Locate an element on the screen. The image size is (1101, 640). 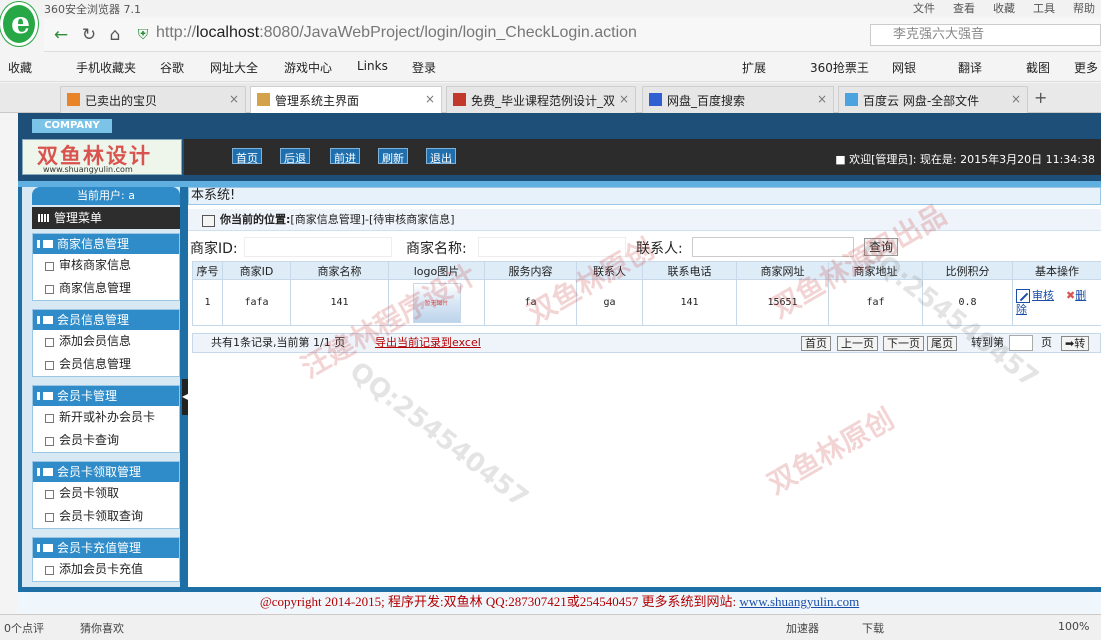
delete-link-continued: 除 is located at coordinates (1021, 309).